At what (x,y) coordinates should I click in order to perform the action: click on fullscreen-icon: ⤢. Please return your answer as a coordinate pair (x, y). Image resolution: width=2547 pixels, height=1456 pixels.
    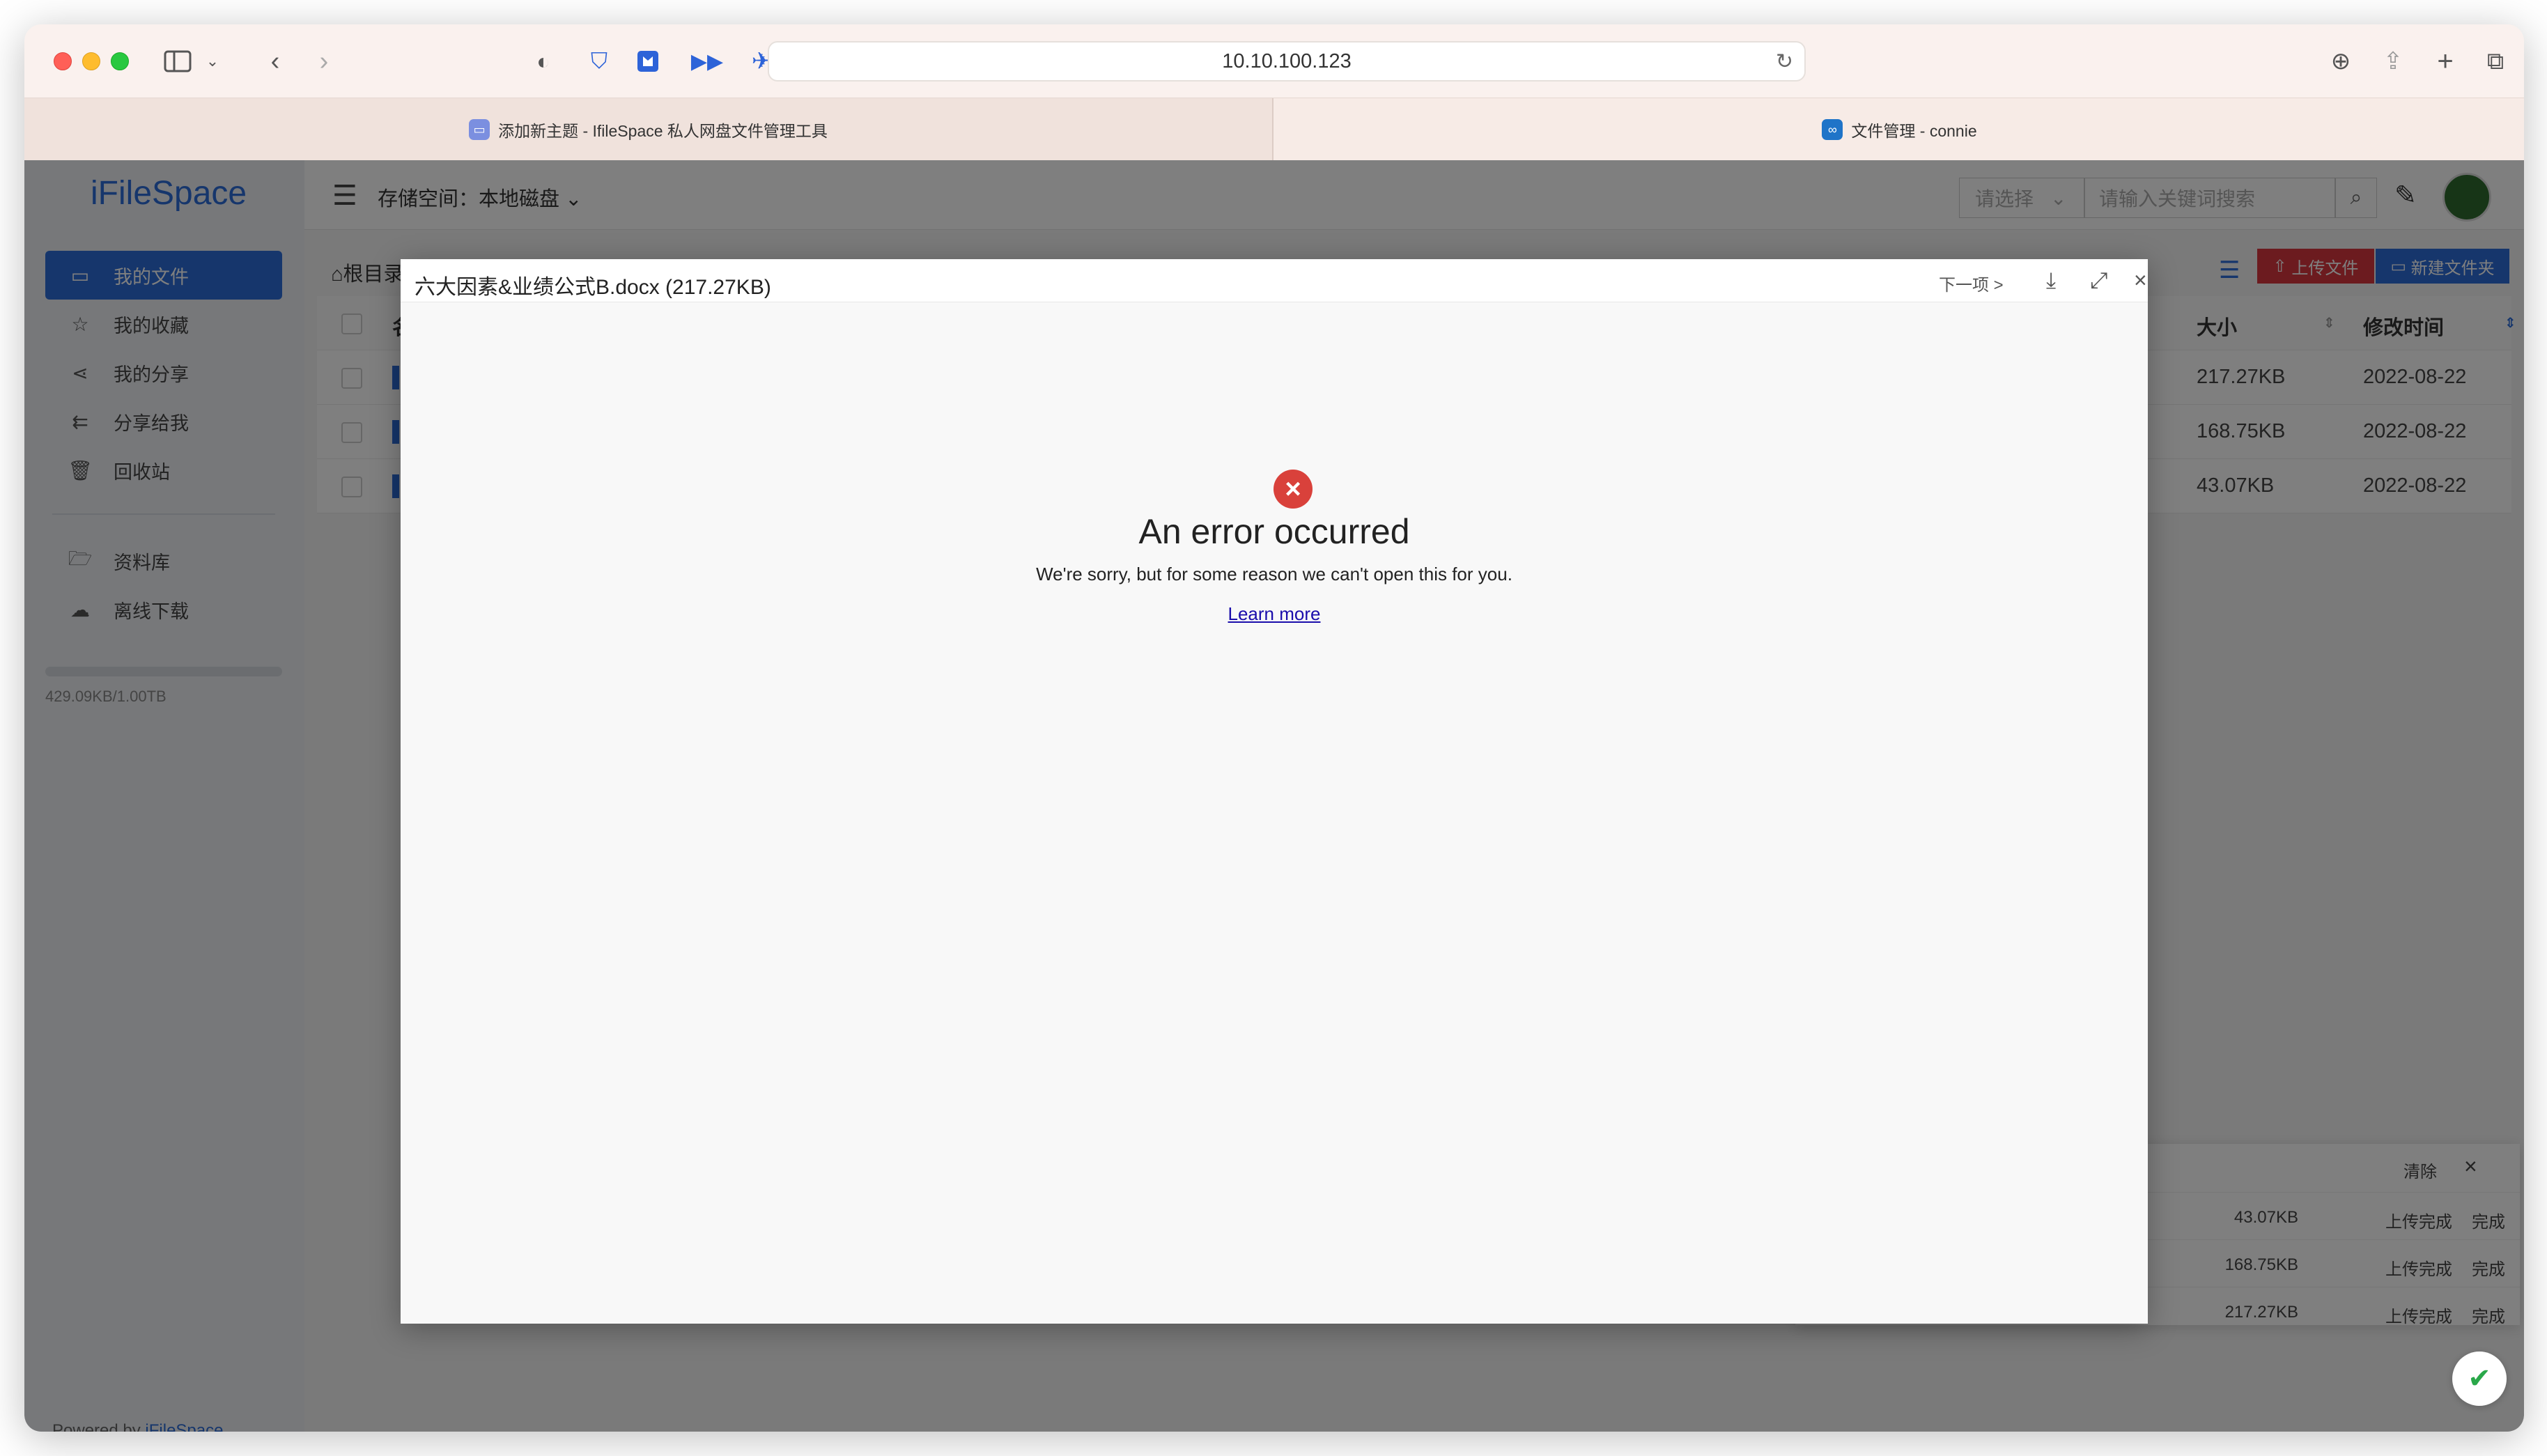
    Looking at the image, I should click on (2099, 281).